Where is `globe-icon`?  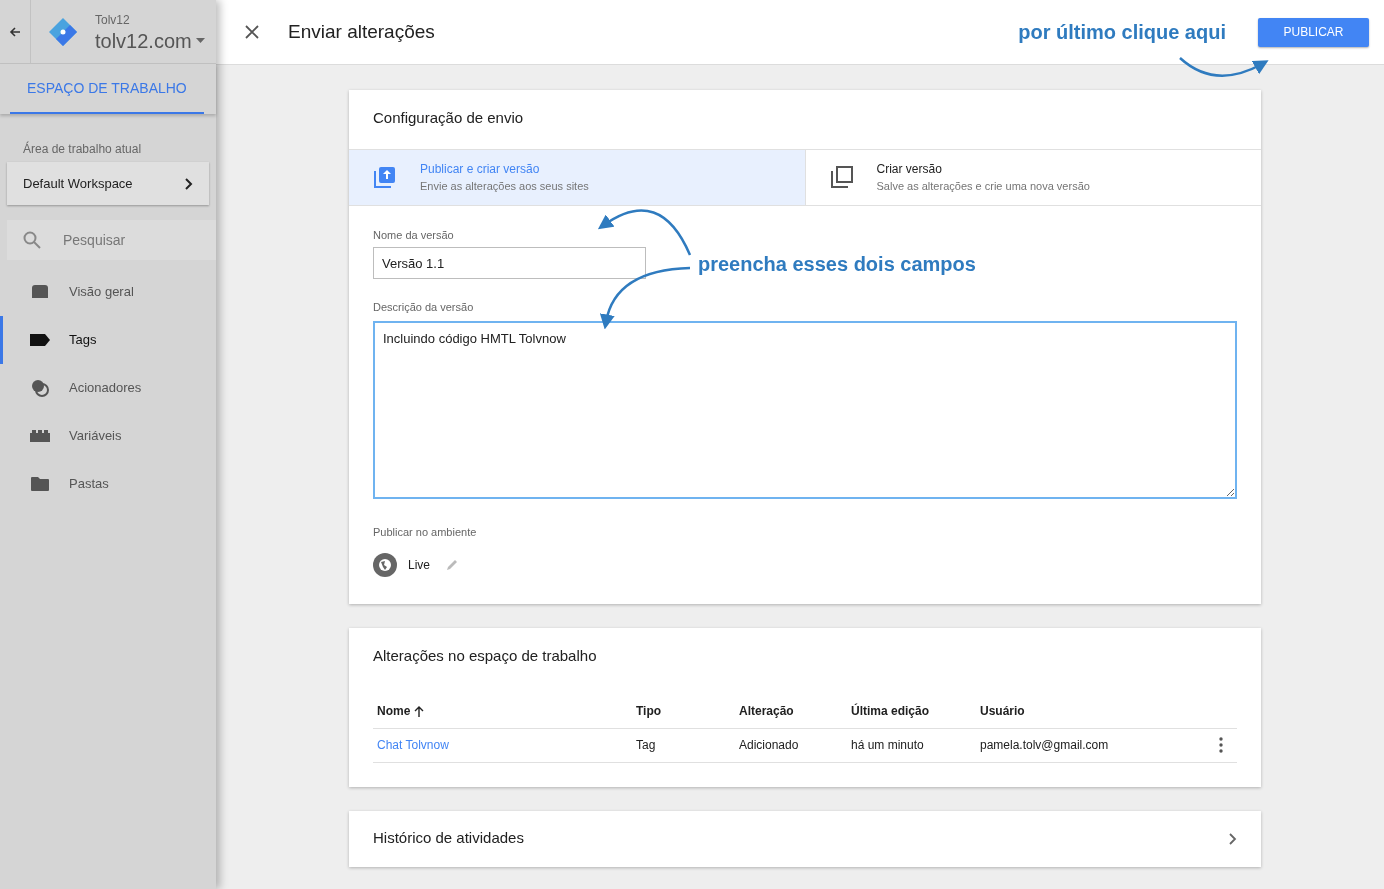
globe-icon is located at coordinates (385, 565).